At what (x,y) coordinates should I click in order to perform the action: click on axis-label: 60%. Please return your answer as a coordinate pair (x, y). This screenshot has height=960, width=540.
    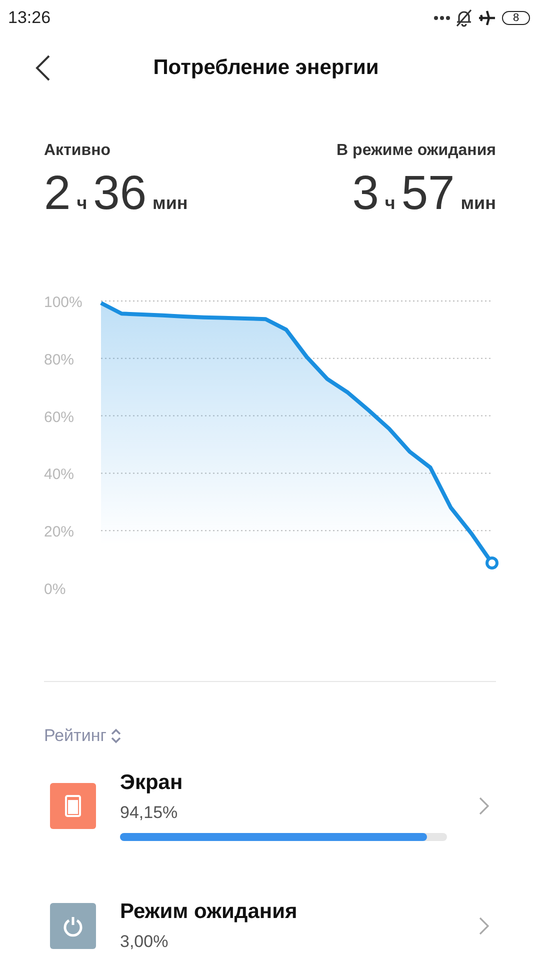
    Looking at the image, I should click on (59, 417).